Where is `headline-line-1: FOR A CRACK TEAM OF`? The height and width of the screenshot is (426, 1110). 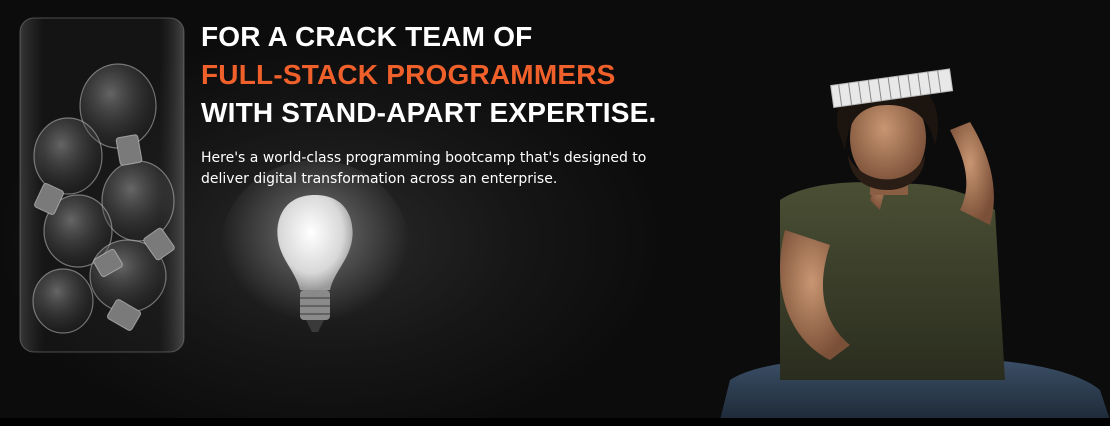
headline-line-1: FOR A CRACK TEAM OF is located at coordinates (367, 36).